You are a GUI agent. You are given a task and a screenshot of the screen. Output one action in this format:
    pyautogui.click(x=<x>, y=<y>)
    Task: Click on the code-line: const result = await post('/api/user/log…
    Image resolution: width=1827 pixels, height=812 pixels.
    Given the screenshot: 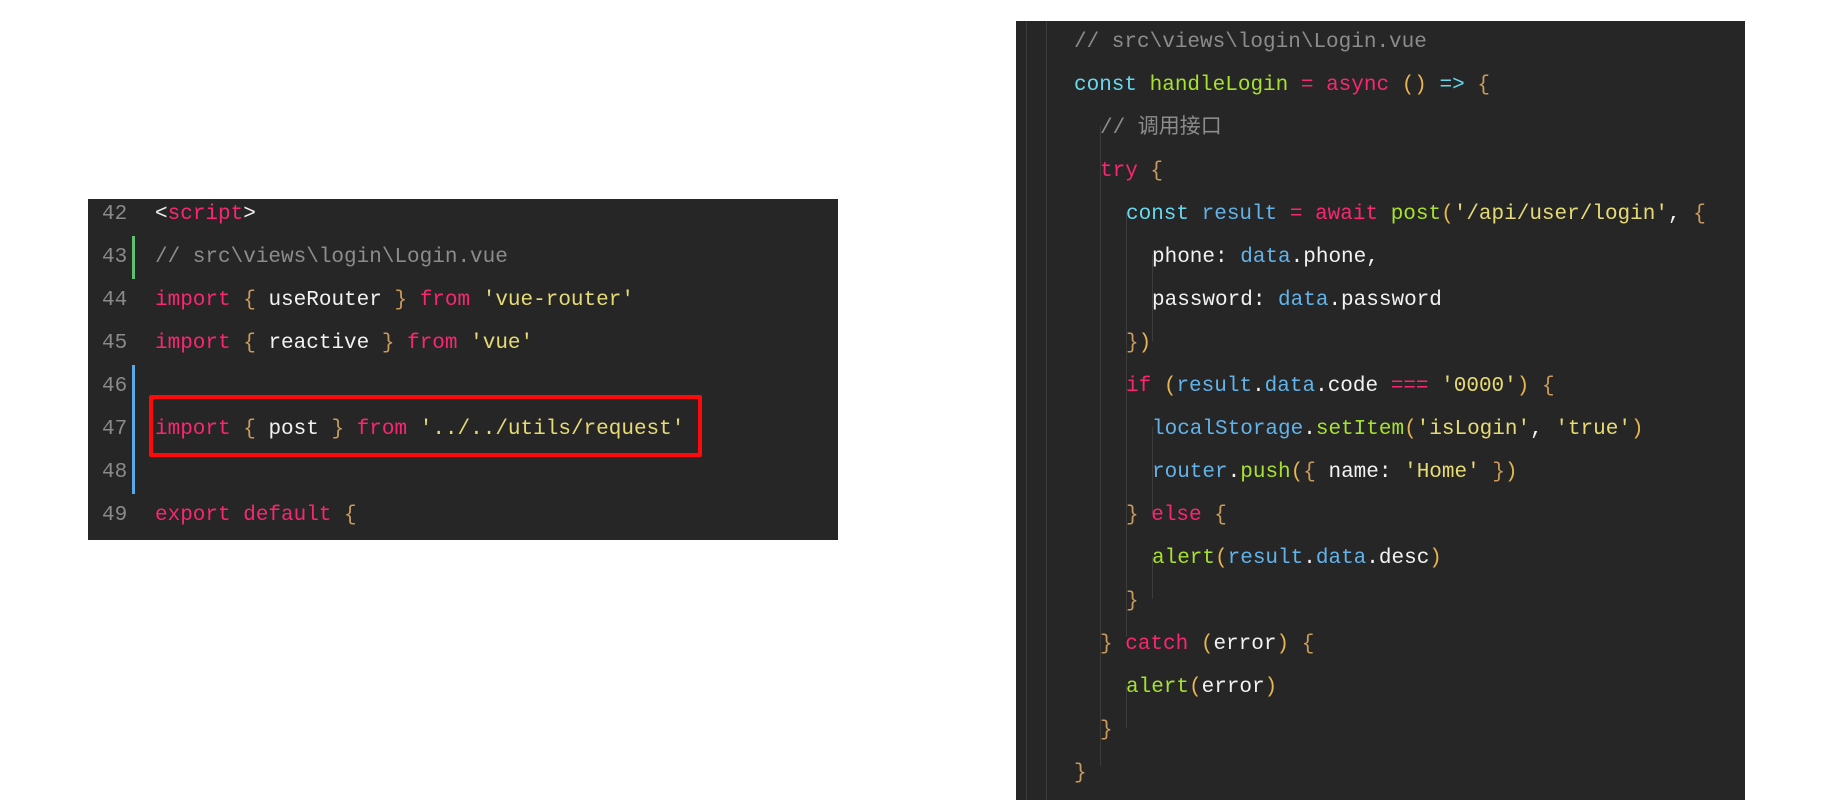 What is the action you would take?
    pyautogui.click(x=1416, y=214)
    